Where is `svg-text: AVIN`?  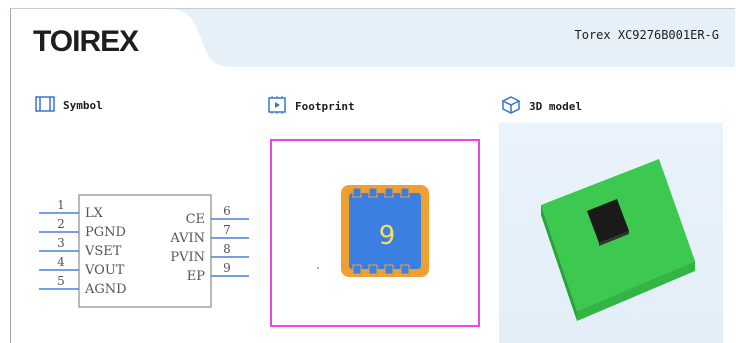 svg-text: AVIN is located at coordinates (187, 238).